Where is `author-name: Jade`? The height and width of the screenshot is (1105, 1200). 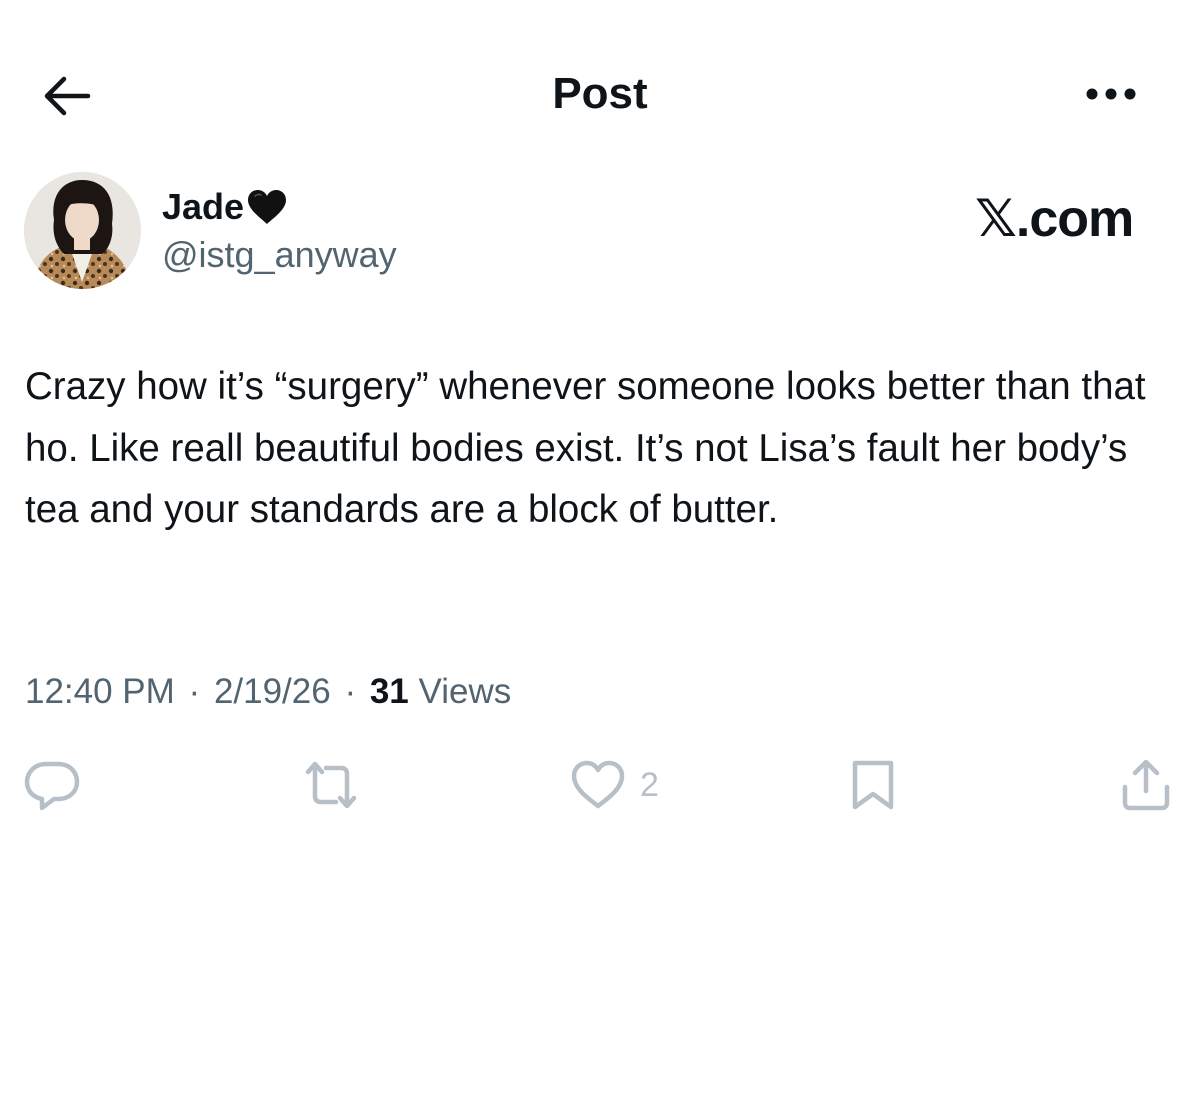
author-name: Jade is located at coordinates (203, 207).